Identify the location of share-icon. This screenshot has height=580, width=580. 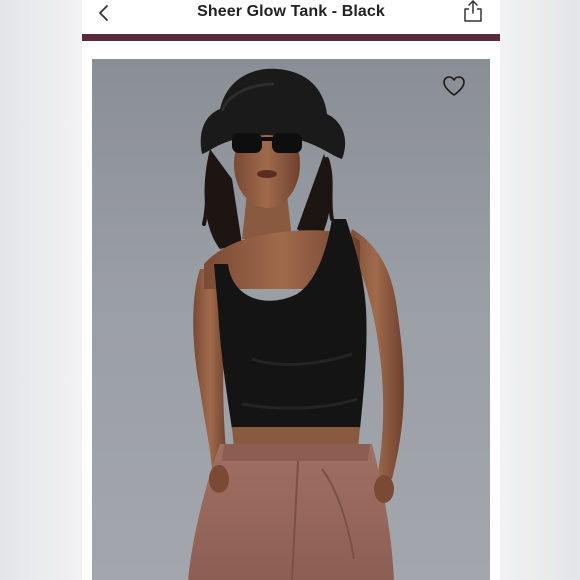
(473, 14).